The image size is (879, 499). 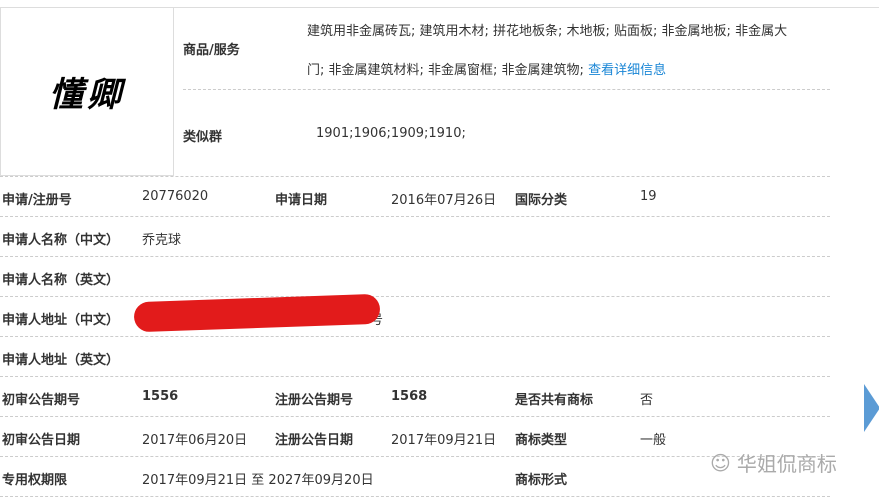 What do you see at coordinates (61, 360) in the screenshot?
I see `address-en-label: 申请人地址（英文）` at bounding box center [61, 360].